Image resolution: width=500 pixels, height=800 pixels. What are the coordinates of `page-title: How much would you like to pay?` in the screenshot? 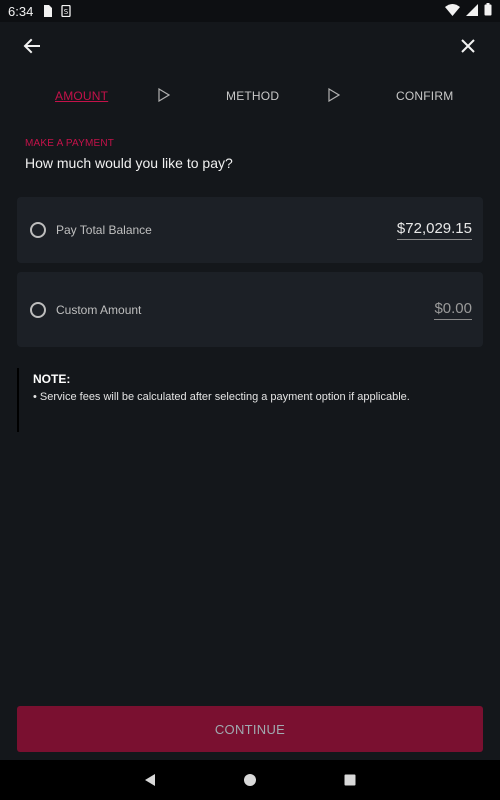 It's located at (129, 163).